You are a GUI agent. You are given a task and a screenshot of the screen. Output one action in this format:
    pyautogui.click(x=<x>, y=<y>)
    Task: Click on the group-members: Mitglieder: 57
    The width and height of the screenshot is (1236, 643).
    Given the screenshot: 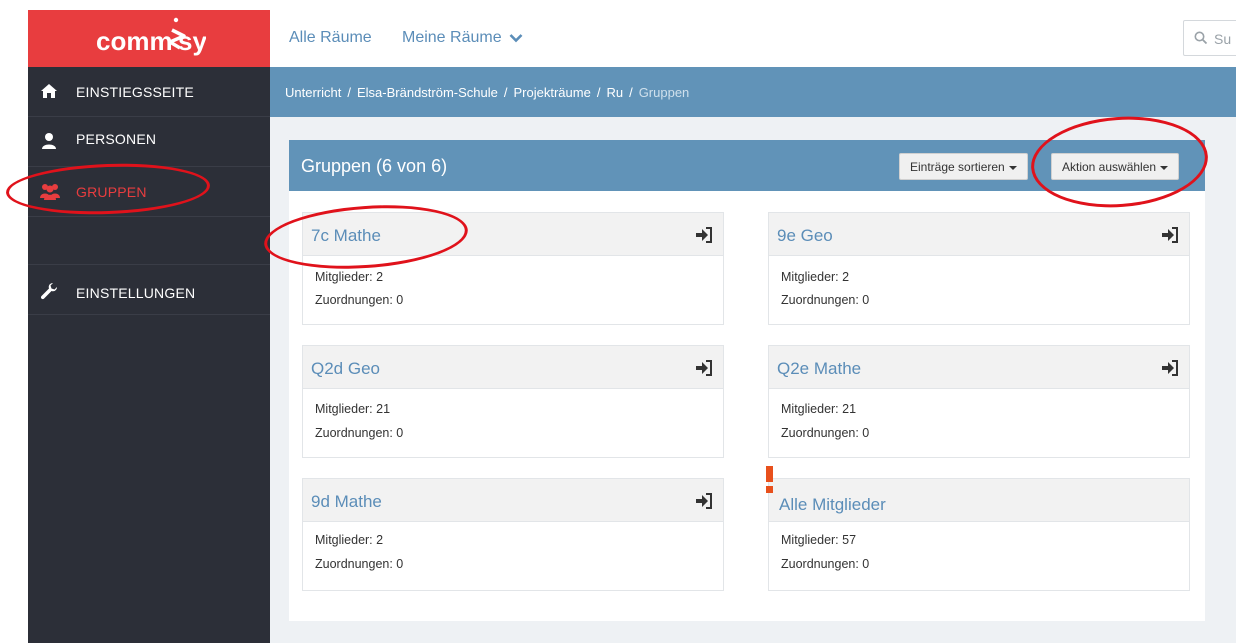 What is the action you would take?
    pyautogui.click(x=819, y=540)
    